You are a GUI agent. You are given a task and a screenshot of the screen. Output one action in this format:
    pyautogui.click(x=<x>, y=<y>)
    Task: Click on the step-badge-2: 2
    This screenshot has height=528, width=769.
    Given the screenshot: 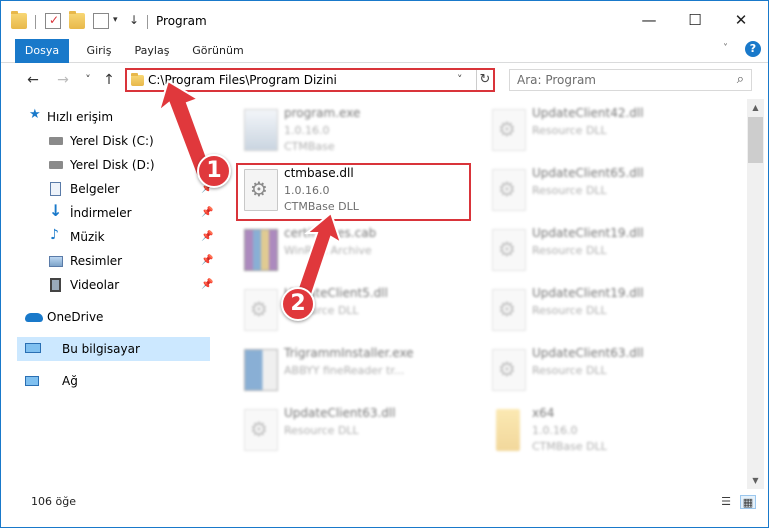 What is the action you would take?
    pyautogui.click(x=298, y=304)
    